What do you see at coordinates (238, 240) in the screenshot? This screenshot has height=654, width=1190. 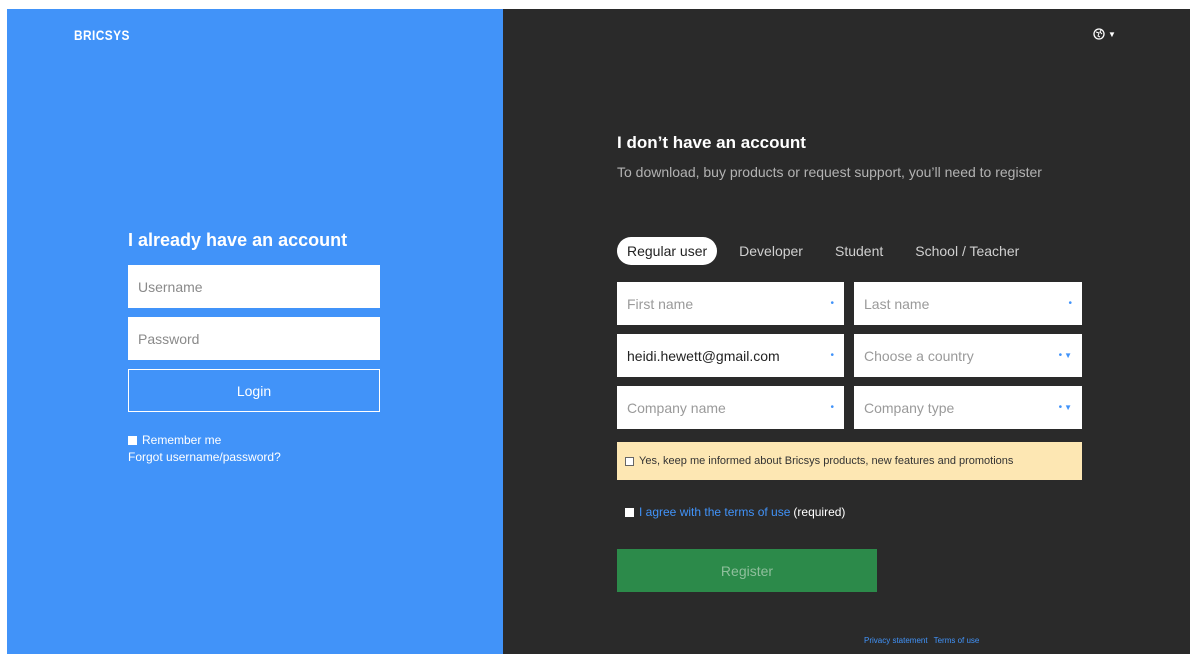 I see `login-title: I already have an account` at bounding box center [238, 240].